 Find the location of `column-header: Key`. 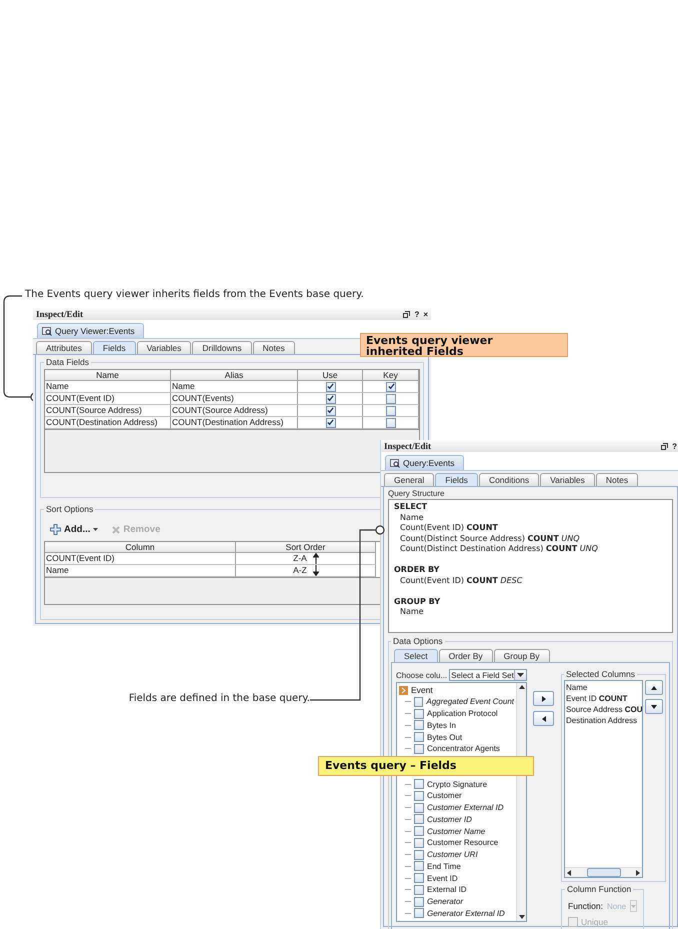

column-header: Key is located at coordinates (391, 375).